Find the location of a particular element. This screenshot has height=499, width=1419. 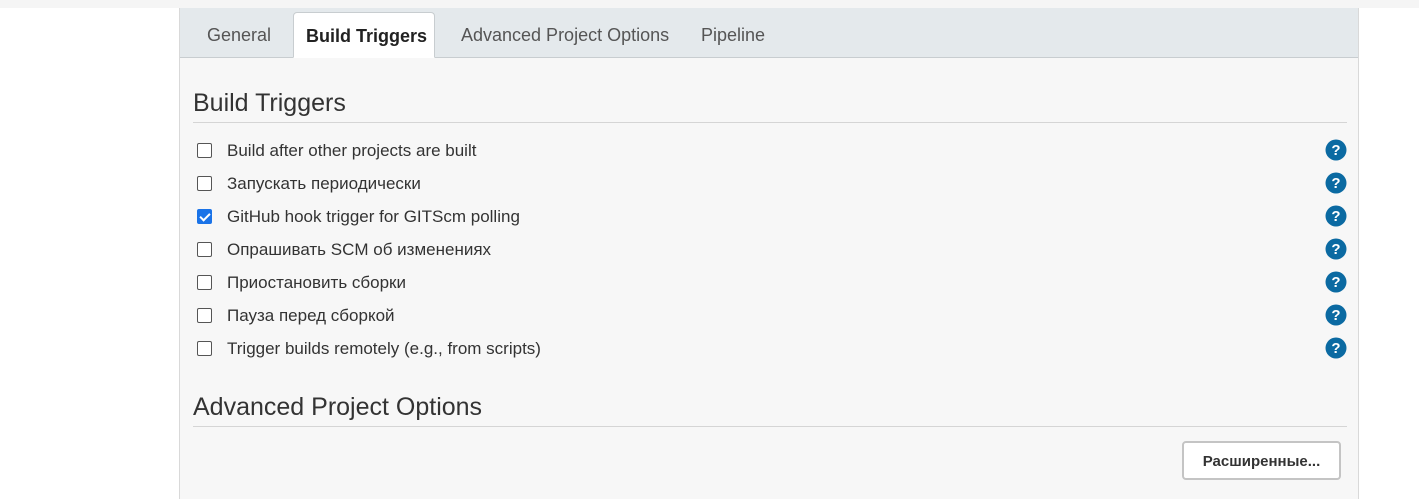

trigger-remotely-checkbox is located at coordinates (204, 348).